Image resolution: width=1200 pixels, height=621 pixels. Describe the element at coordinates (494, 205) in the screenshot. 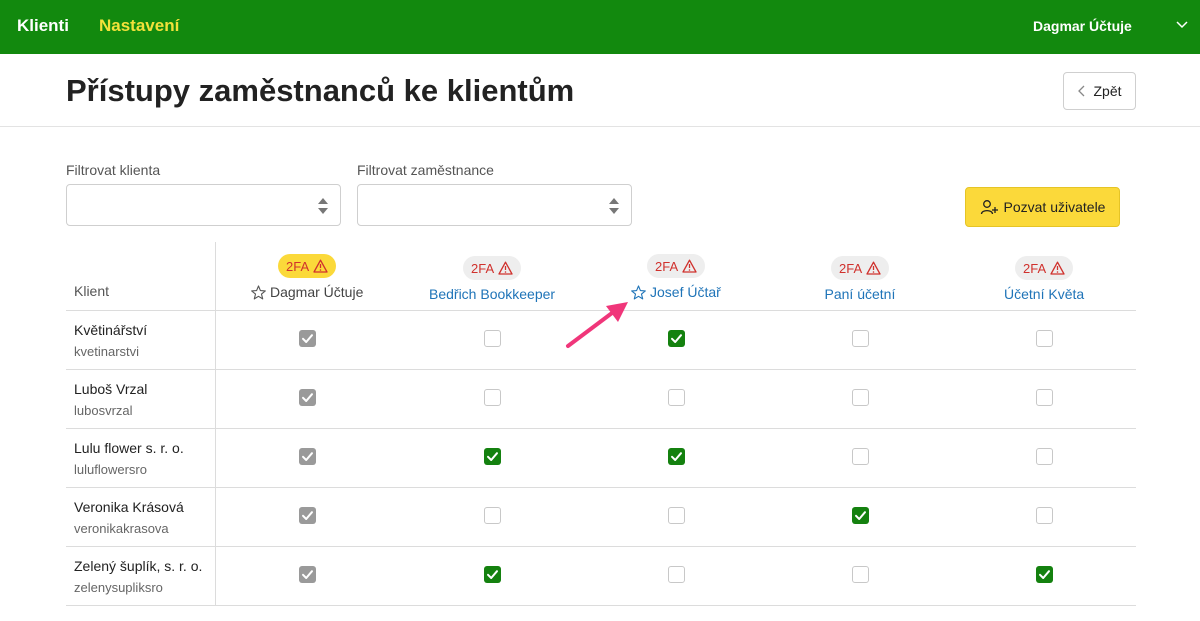

I see `employee-filter-select` at that location.